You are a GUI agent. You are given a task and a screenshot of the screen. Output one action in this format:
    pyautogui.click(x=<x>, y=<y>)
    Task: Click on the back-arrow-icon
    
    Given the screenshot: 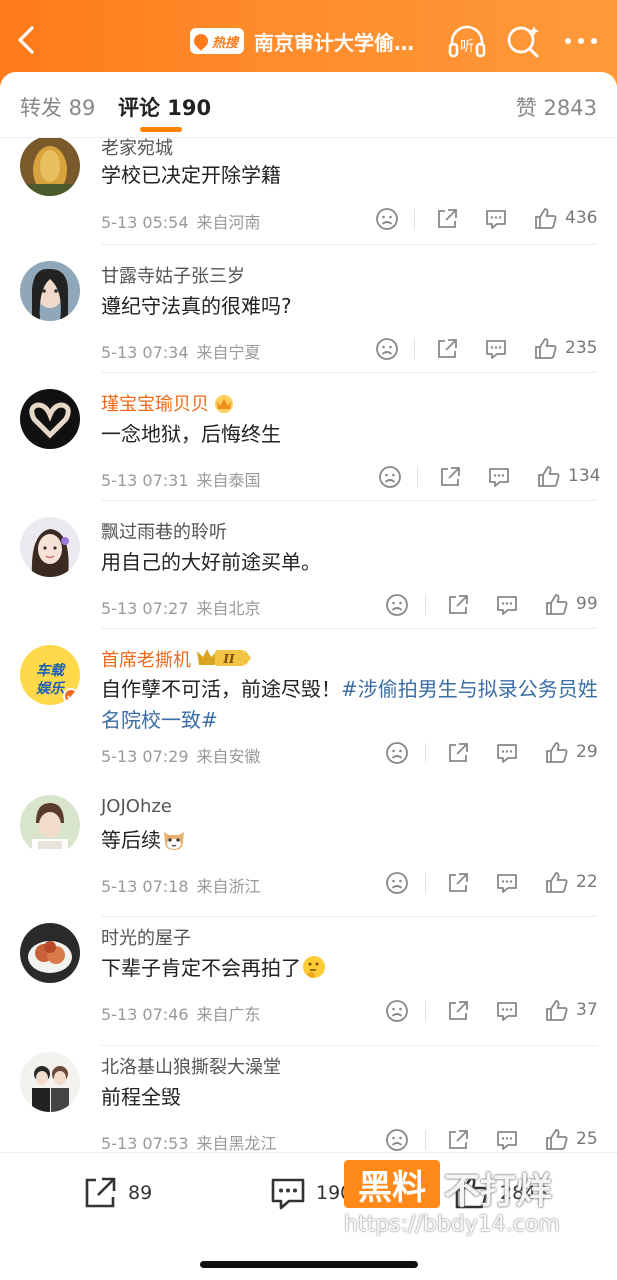 What is the action you would take?
    pyautogui.click(x=26, y=40)
    